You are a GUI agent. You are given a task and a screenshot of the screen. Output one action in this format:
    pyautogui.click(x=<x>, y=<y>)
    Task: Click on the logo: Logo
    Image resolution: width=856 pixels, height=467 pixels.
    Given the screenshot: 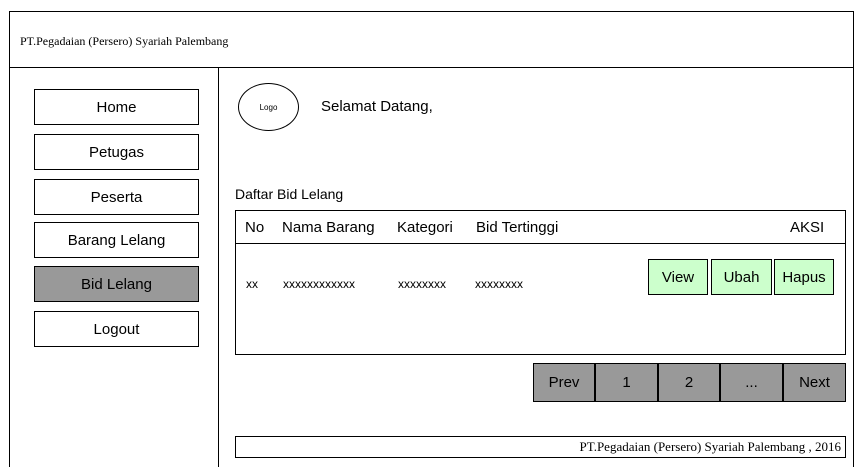 What is the action you would take?
    pyautogui.click(x=268, y=107)
    